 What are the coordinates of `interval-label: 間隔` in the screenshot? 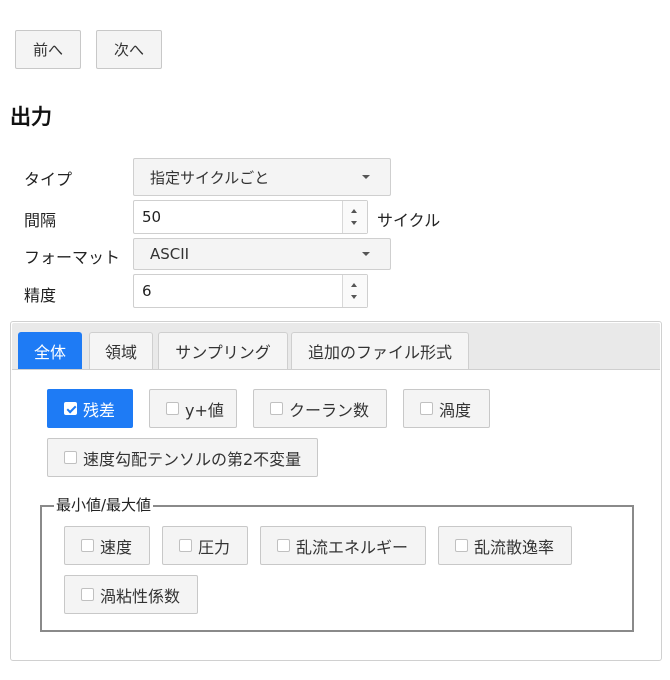 It's located at (40, 220).